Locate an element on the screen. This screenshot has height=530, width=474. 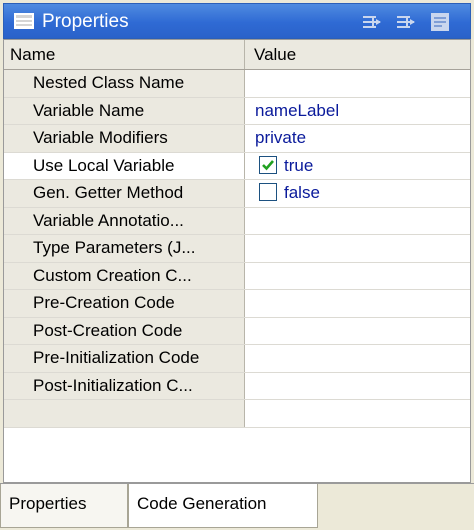
table-header: Name Value is located at coordinates (237, 55).